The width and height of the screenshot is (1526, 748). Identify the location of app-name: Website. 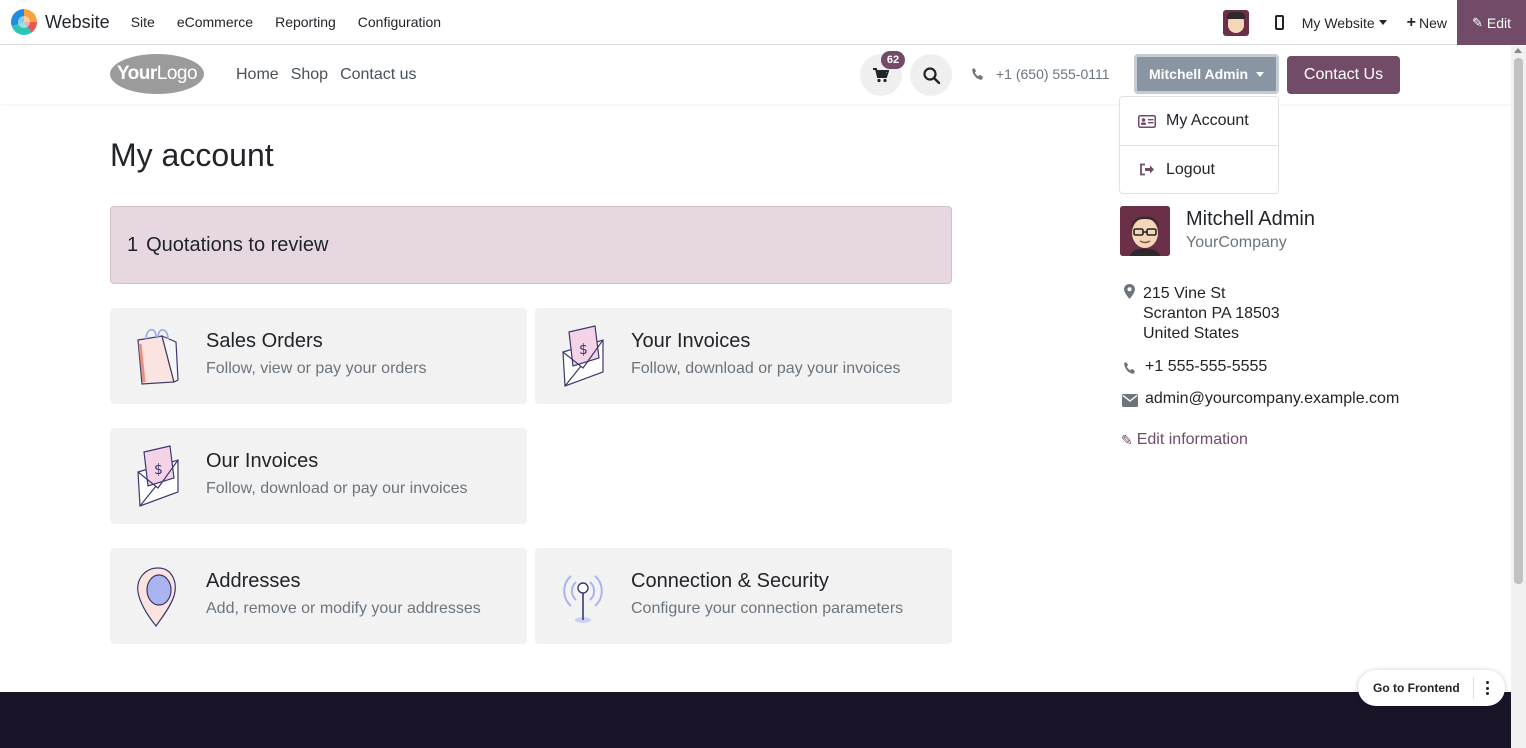
(77, 21).